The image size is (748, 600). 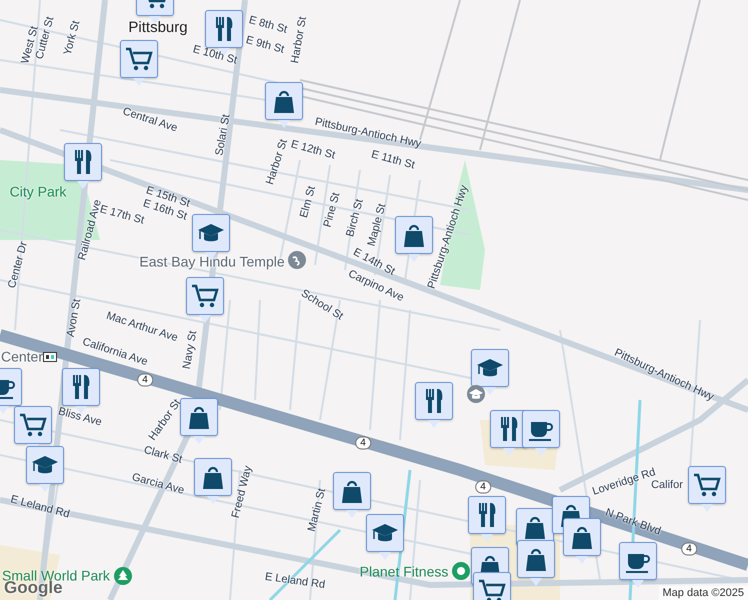 What do you see at coordinates (74, 318) in the screenshot?
I see `street-label: Avon St` at bounding box center [74, 318].